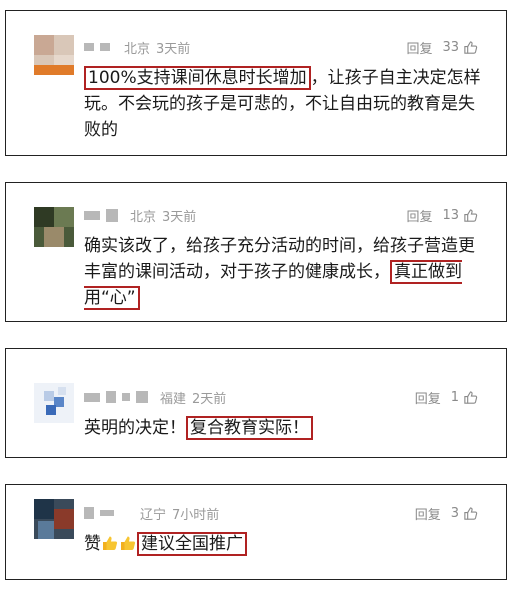 This screenshot has width=516, height=589. Describe the element at coordinates (454, 397) in the screenshot. I see `like-count: 1` at that location.